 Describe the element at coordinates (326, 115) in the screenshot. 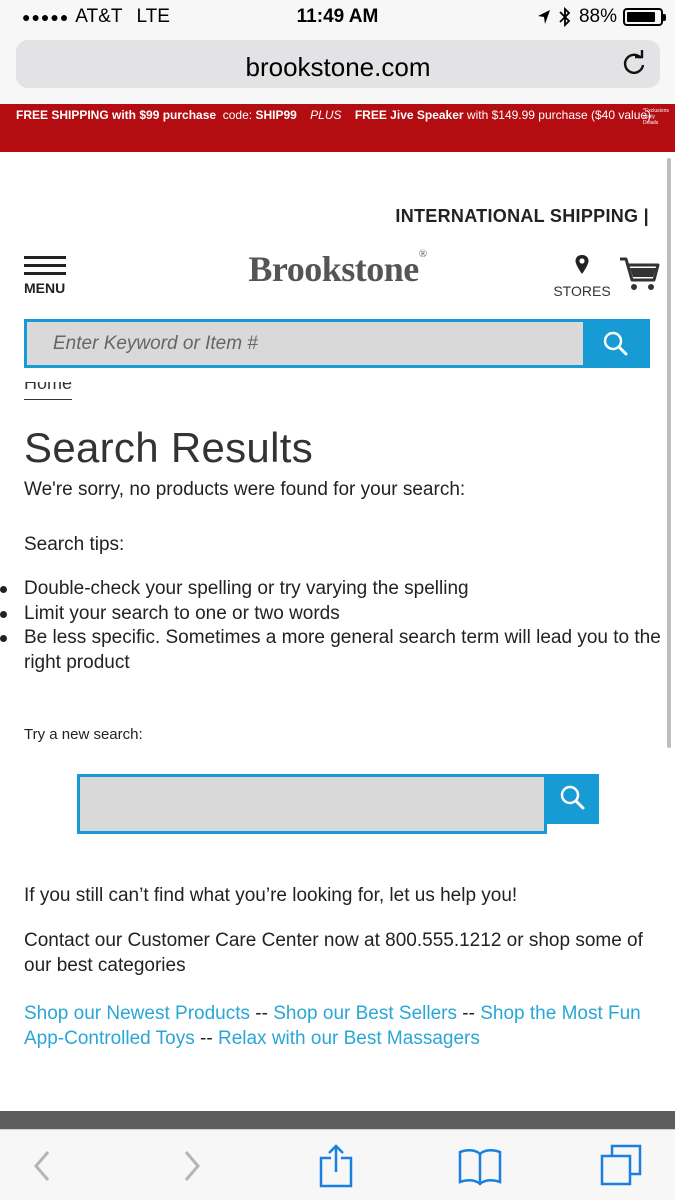

I see `promo-plus: PLUS` at that location.